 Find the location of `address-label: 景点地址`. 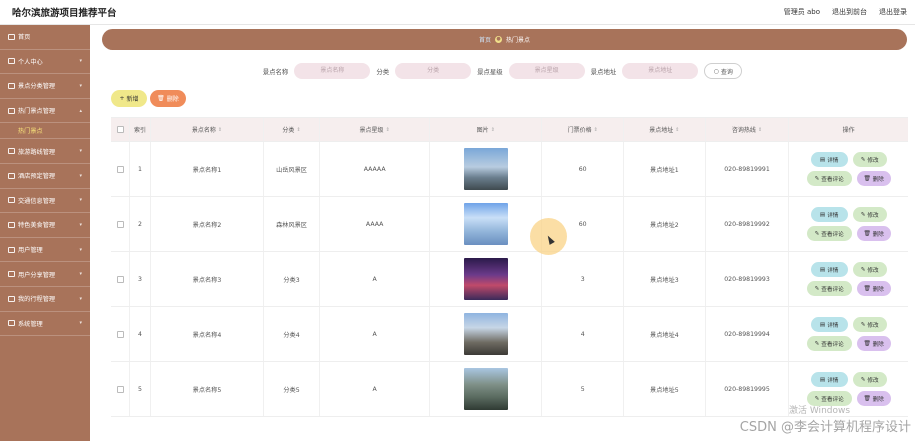

address-label: 景点地址 is located at coordinates (603, 71).